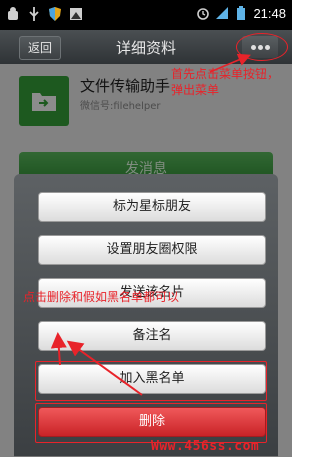  Describe the element at coordinates (58, 349) in the screenshot. I see `arrow-to-remark` at that location.